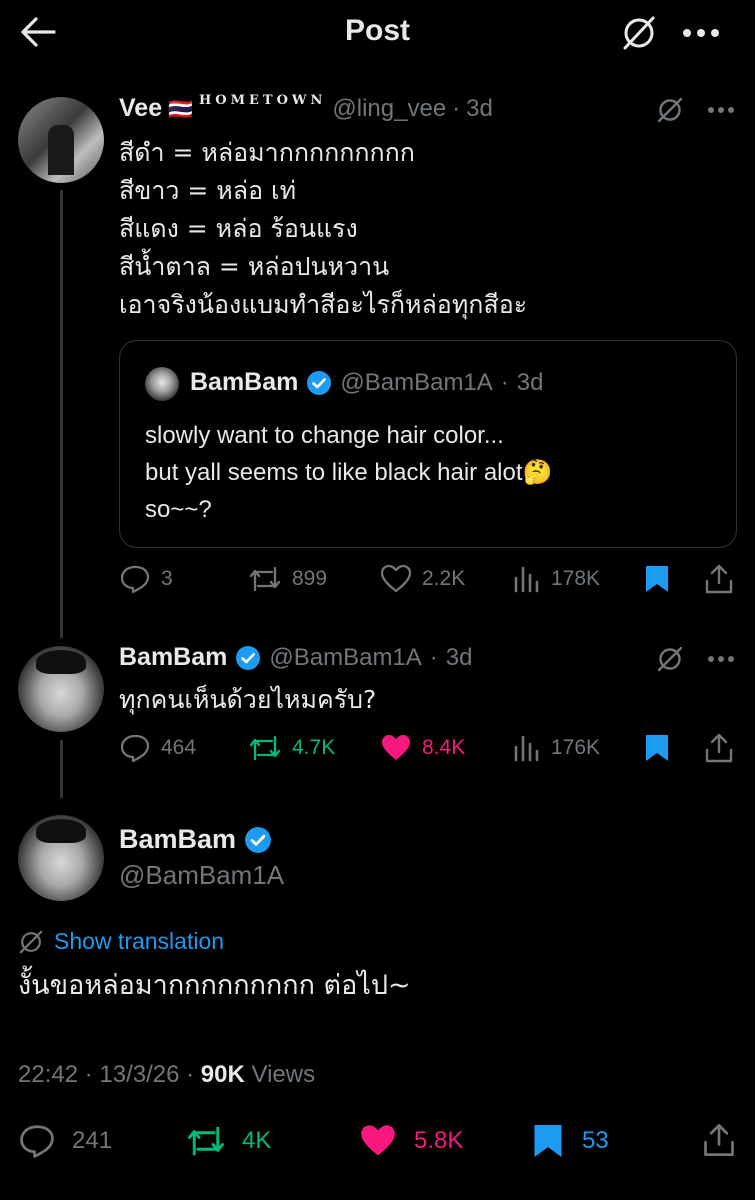 The width and height of the screenshot is (755, 1200). What do you see at coordinates (65, 1141) in the screenshot?
I see `reply-button: 241` at bounding box center [65, 1141].